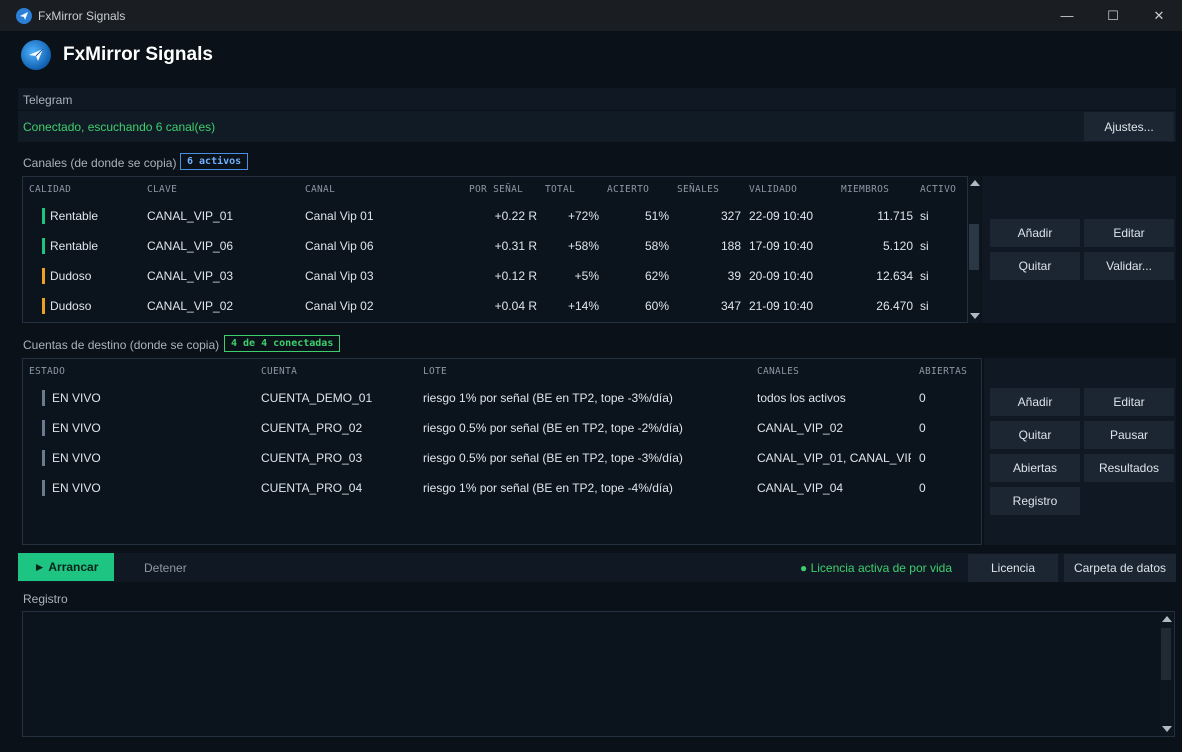 This screenshot has width=1182, height=752. Describe the element at coordinates (938, 189) in the screenshot. I see `col-activo: ACTIVO` at that location.